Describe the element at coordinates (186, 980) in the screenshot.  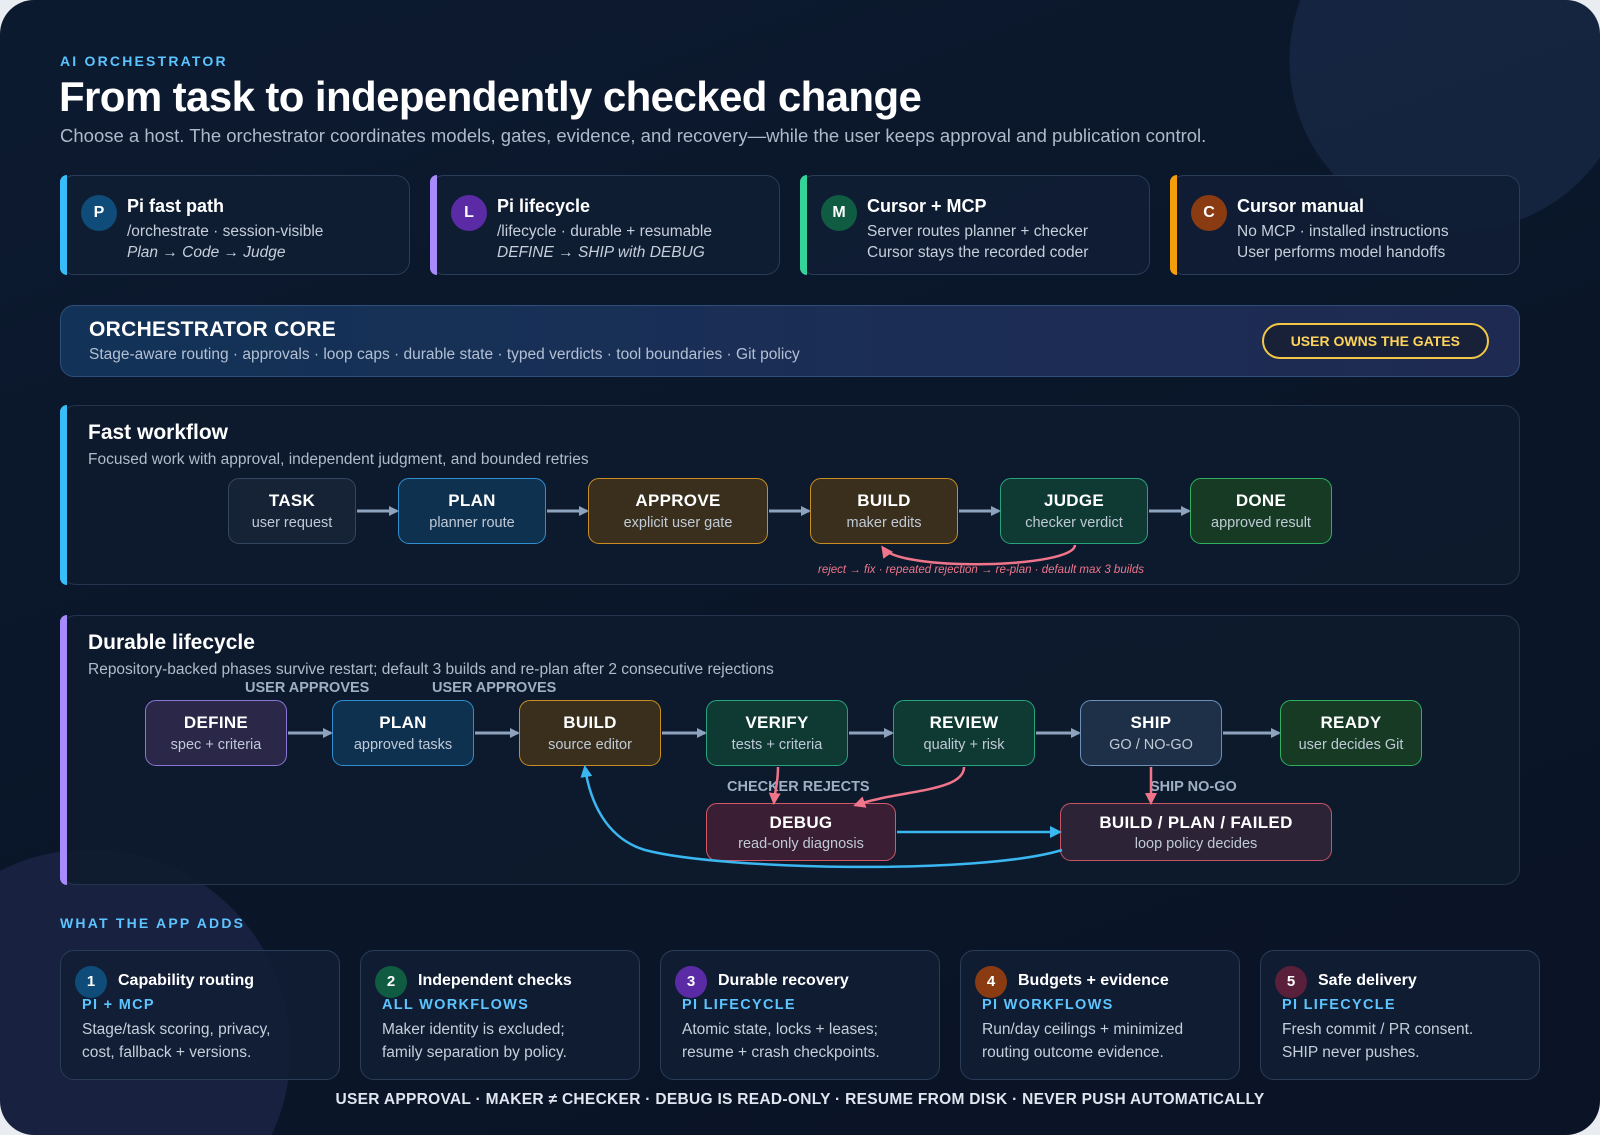
I see `add-title: Capability routing` at that location.